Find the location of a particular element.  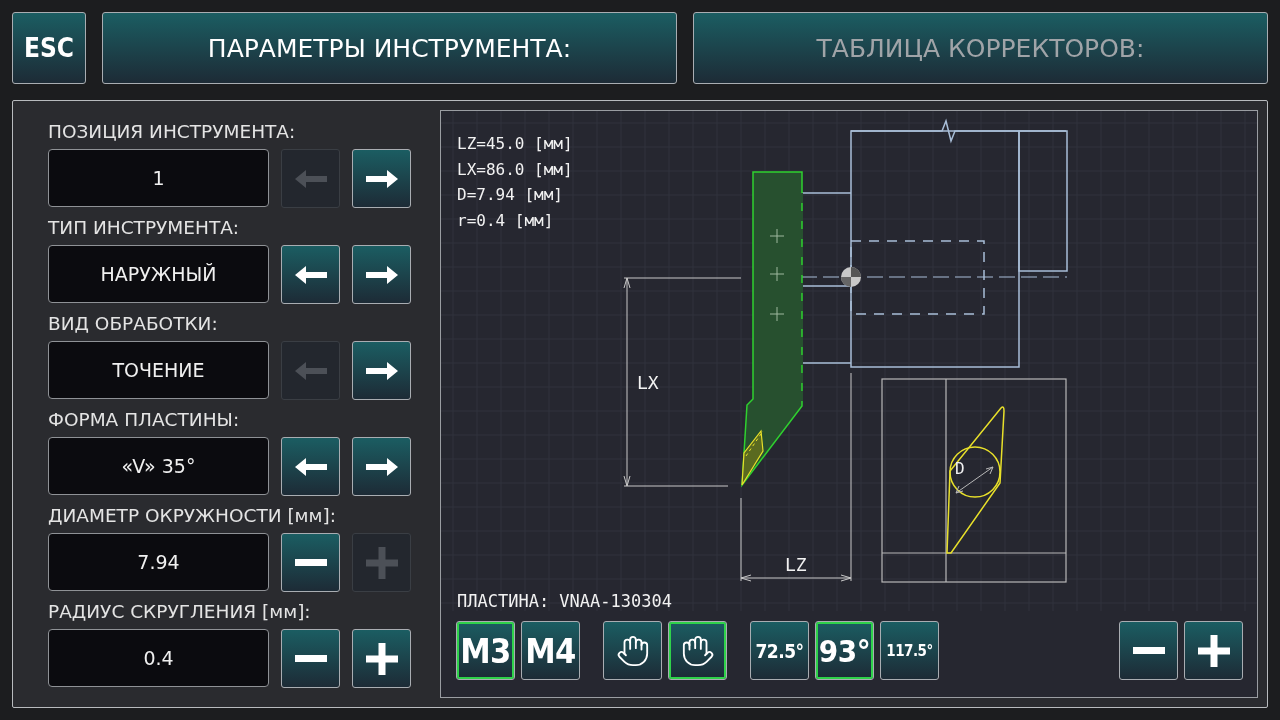

parameter-label: ВИД ОБРАБОТКИ: is located at coordinates (133, 324).